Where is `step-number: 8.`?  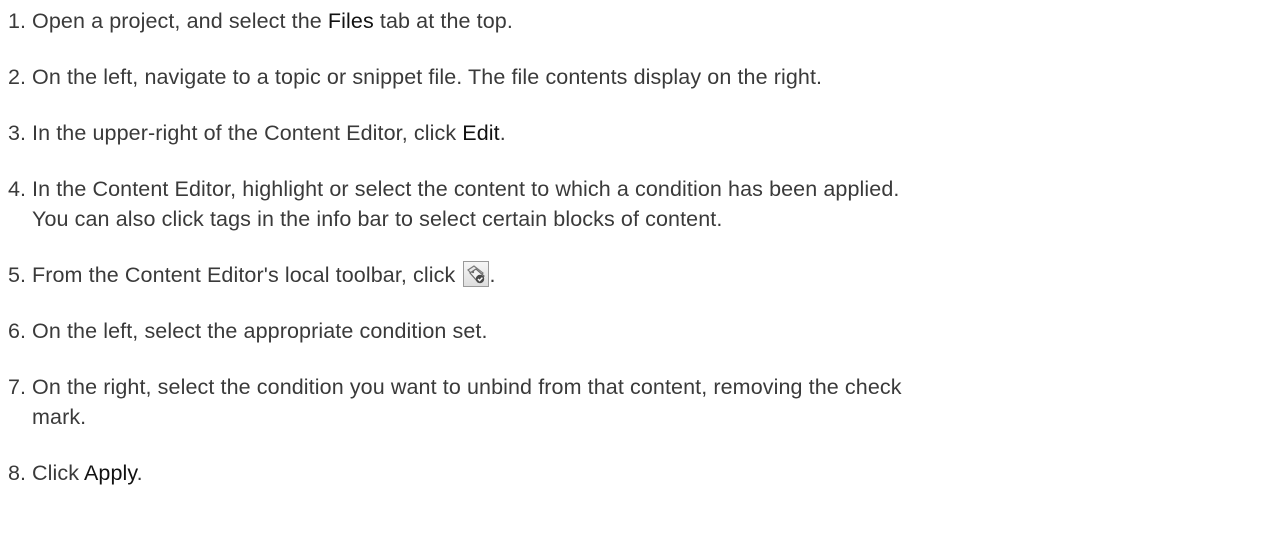
step-number: 8. is located at coordinates (17, 473).